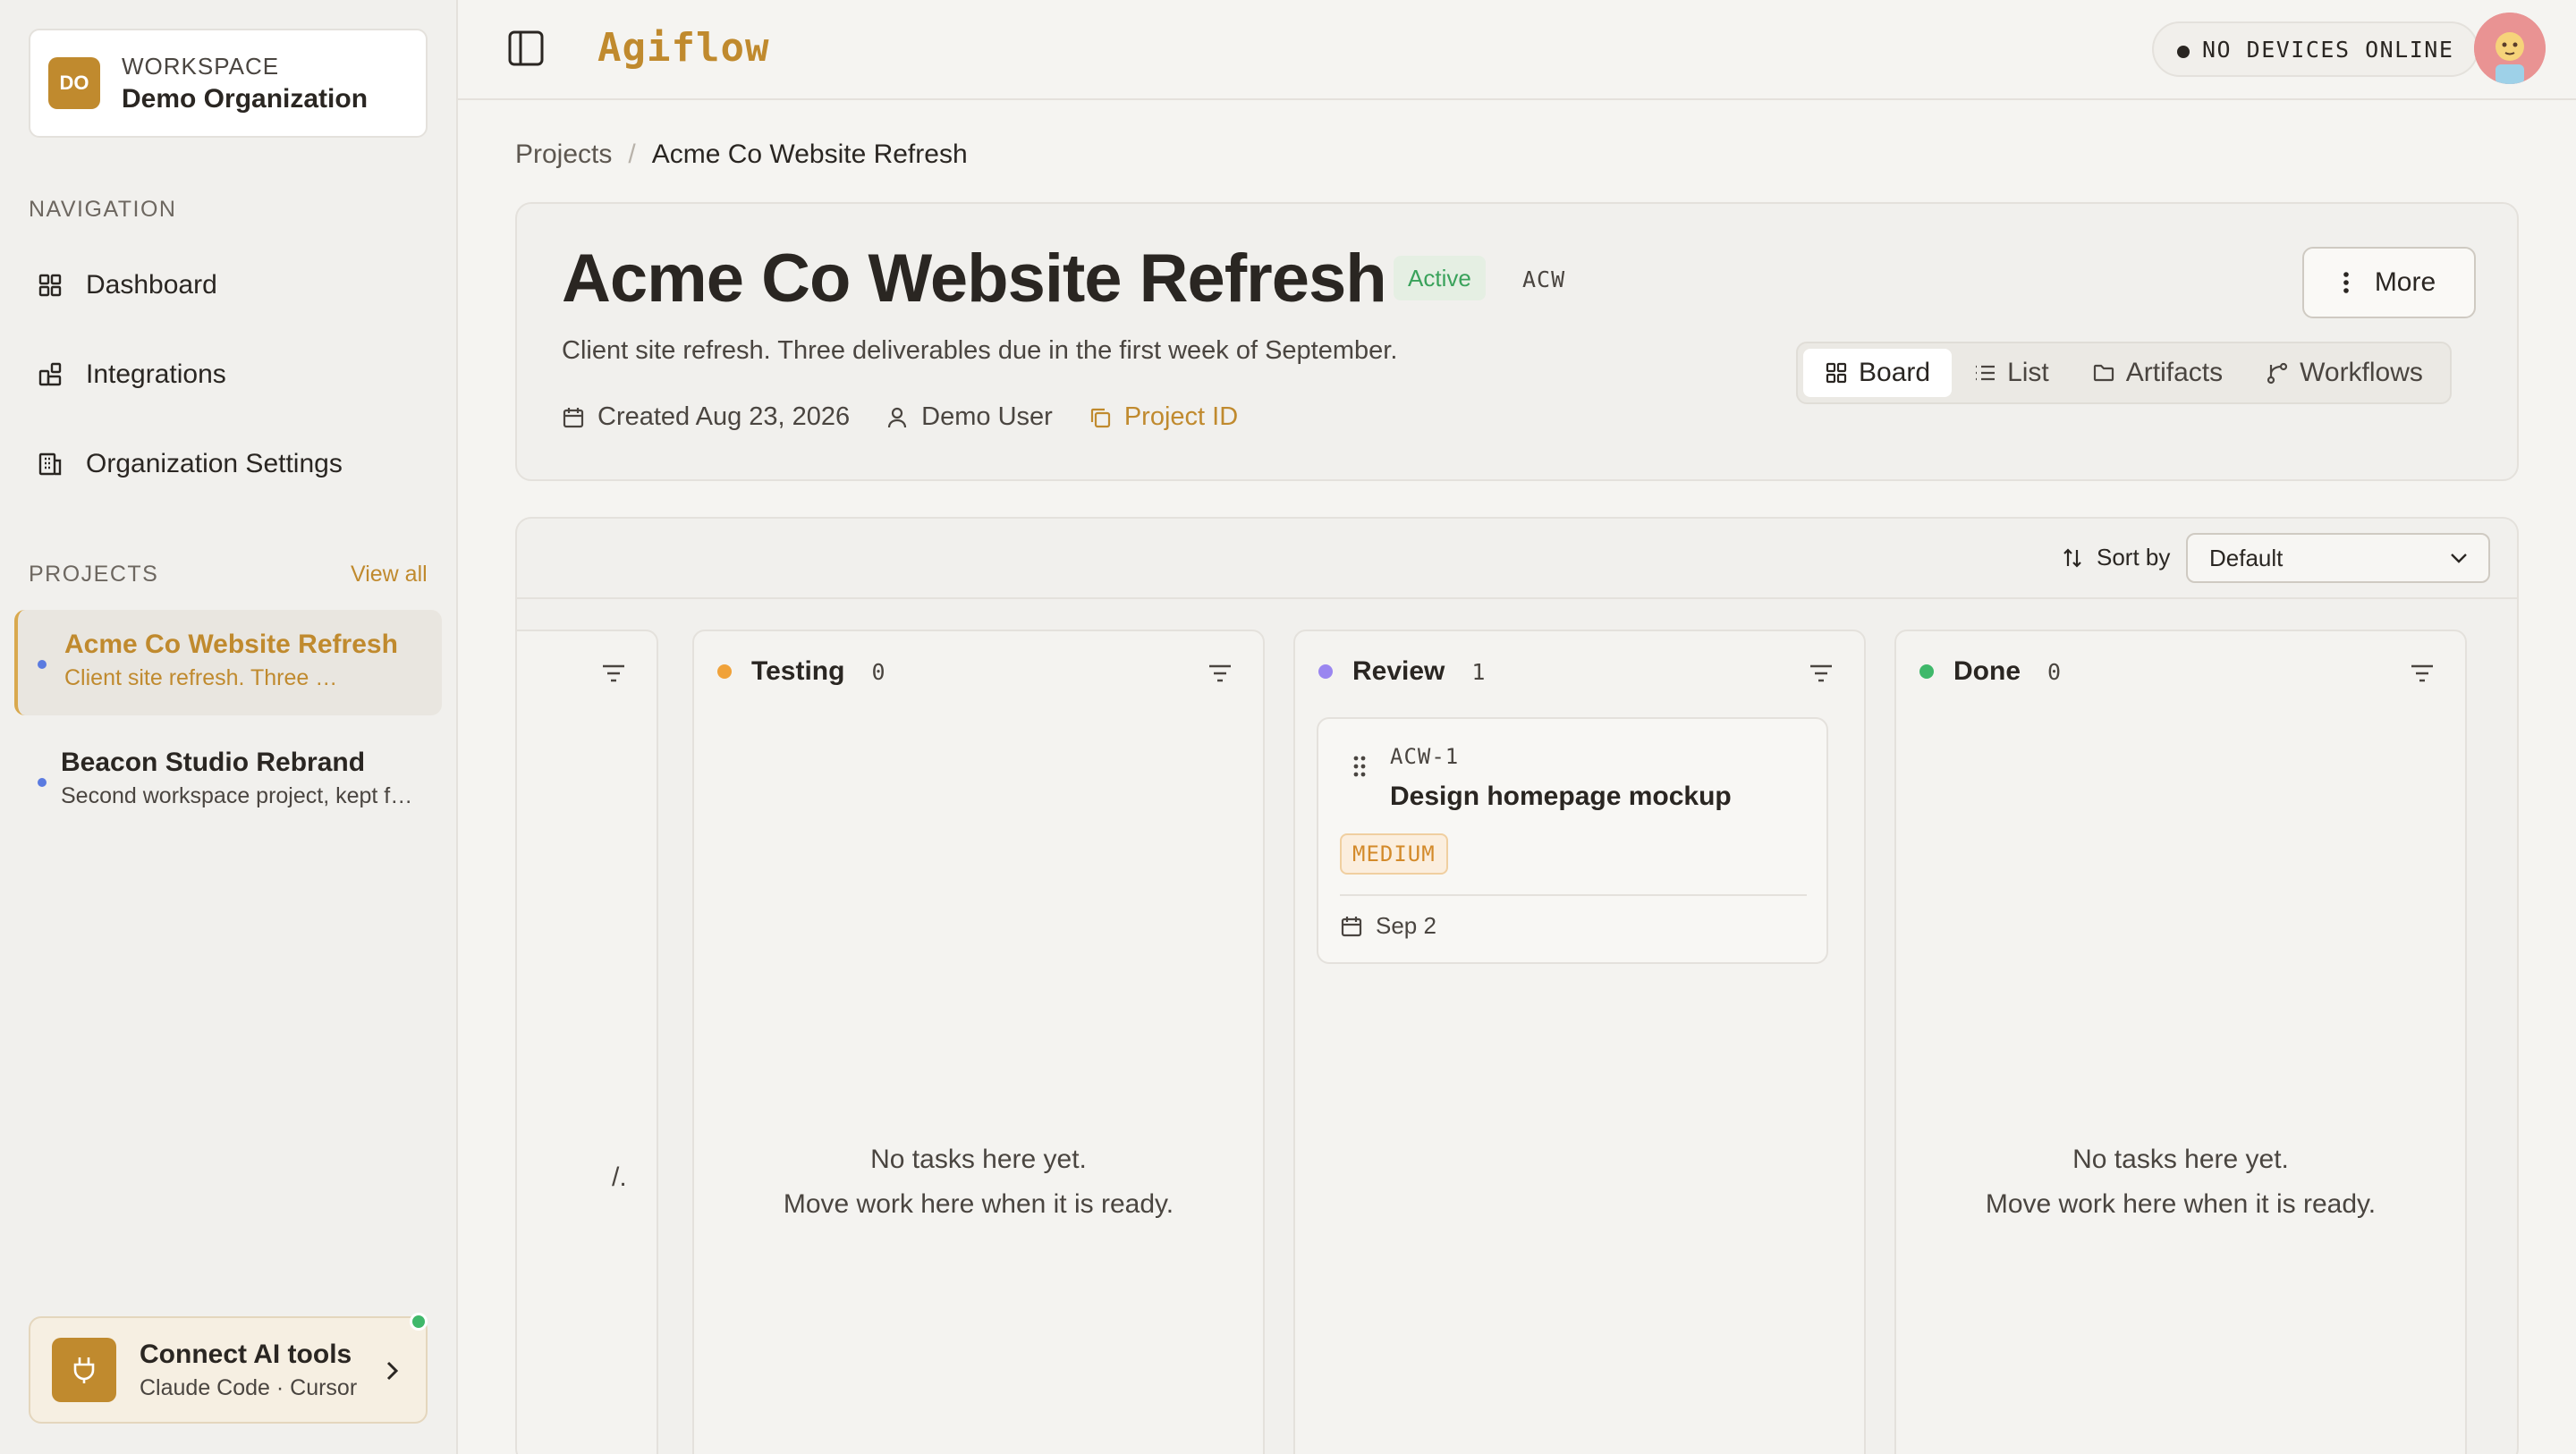  Describe the element at coordinates (2510, 49) in the screenshot. I see `user-avatar` at that location.